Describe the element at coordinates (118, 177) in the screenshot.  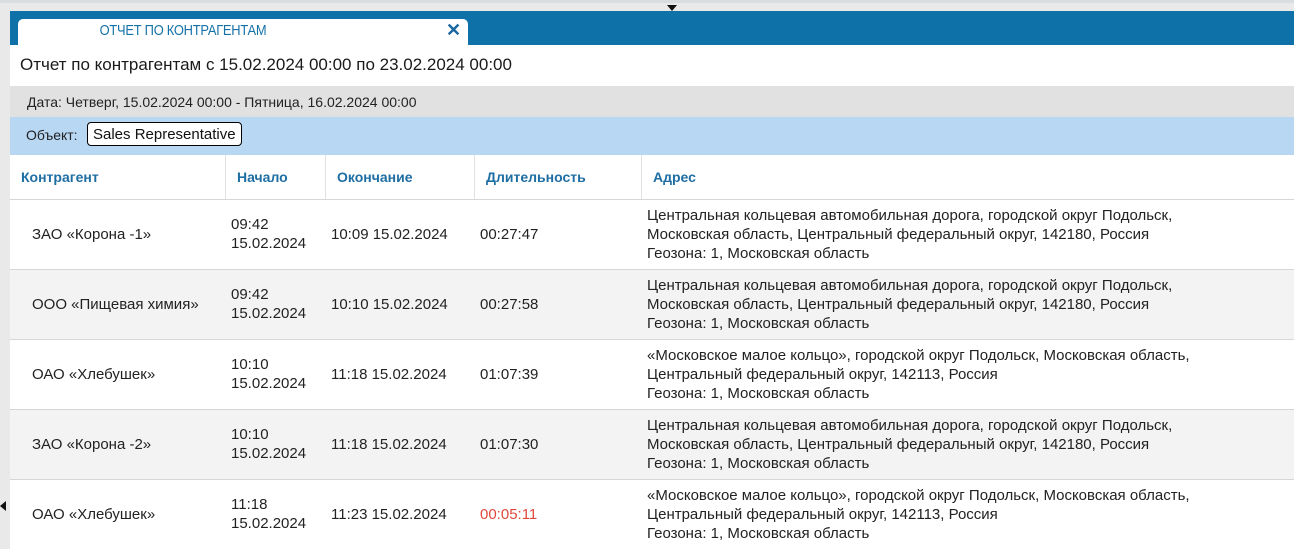
I see `column-header-counterparty: Контрагент` at that location.